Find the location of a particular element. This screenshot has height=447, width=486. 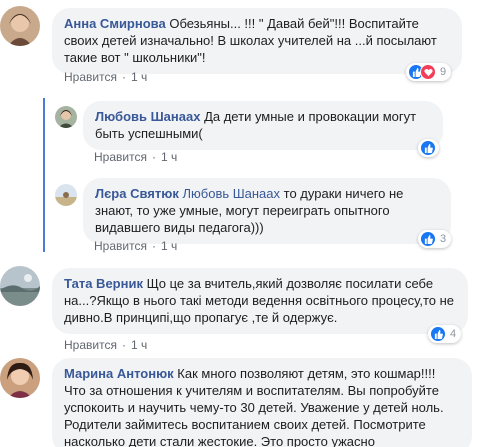

comment-author: Анна Смирнова is located at coordinates (115, 23).